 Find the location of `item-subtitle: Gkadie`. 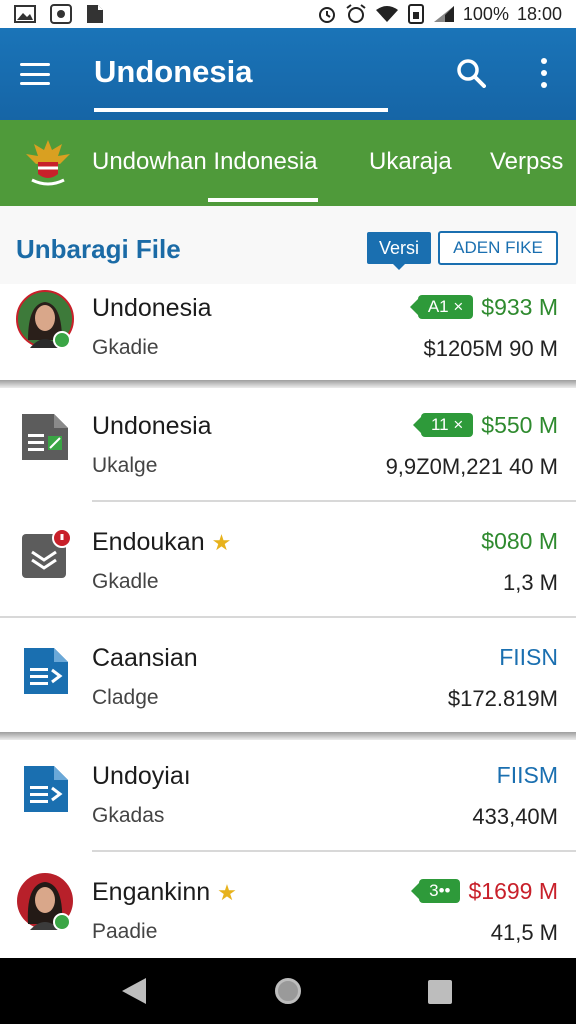

item-subtitle: Gkadie is located at coordinates (125, 347).